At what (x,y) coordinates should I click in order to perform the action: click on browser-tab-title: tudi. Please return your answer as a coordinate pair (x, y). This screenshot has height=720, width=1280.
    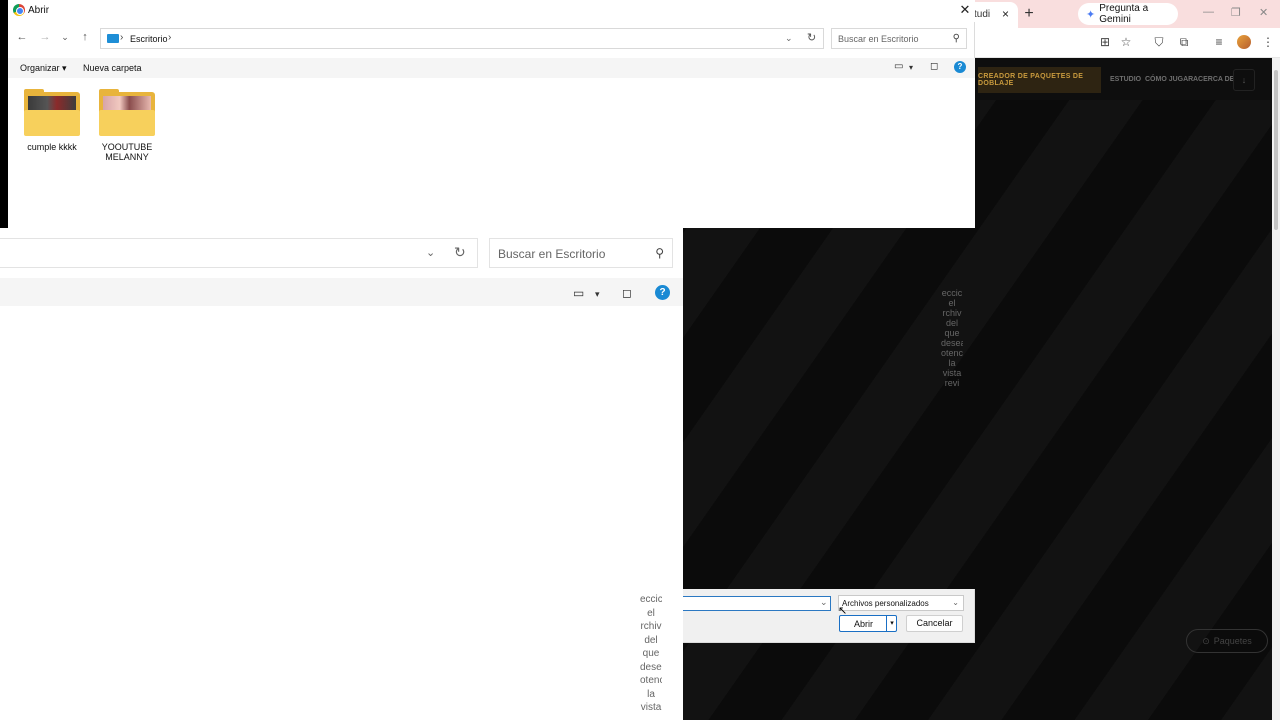
    Looking at the image, I should click on (982, 14).